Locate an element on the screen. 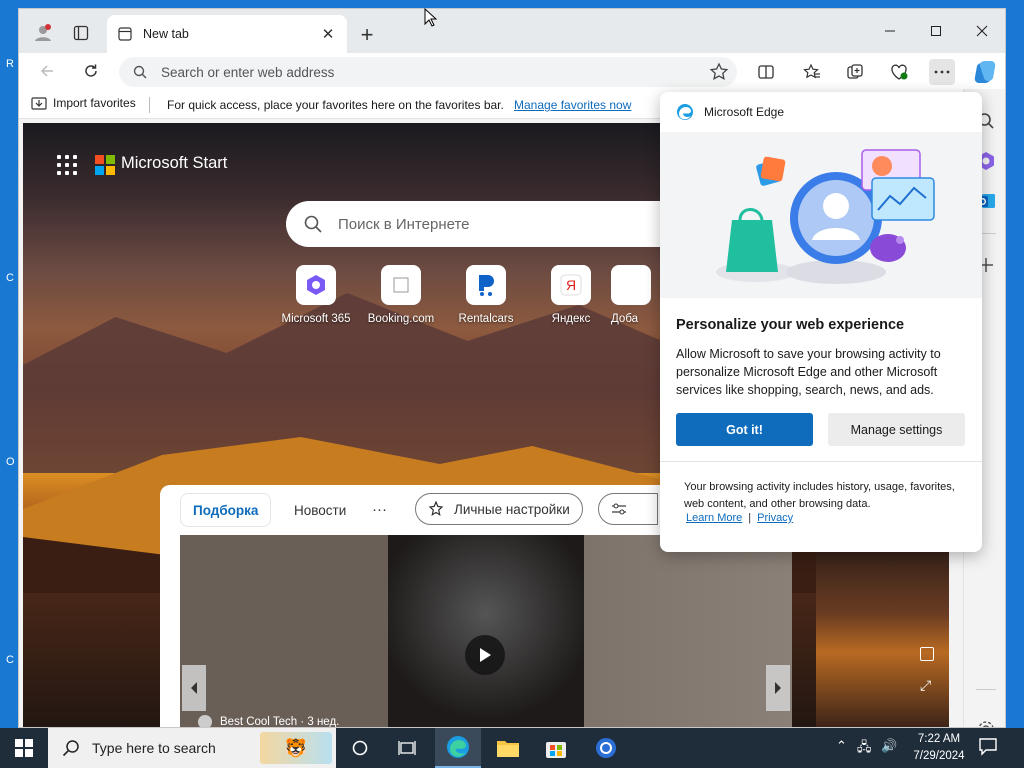 The width and height of the screenshot is (1024, 768). privacy-link: Privacy is located at coordinates (775, 518).